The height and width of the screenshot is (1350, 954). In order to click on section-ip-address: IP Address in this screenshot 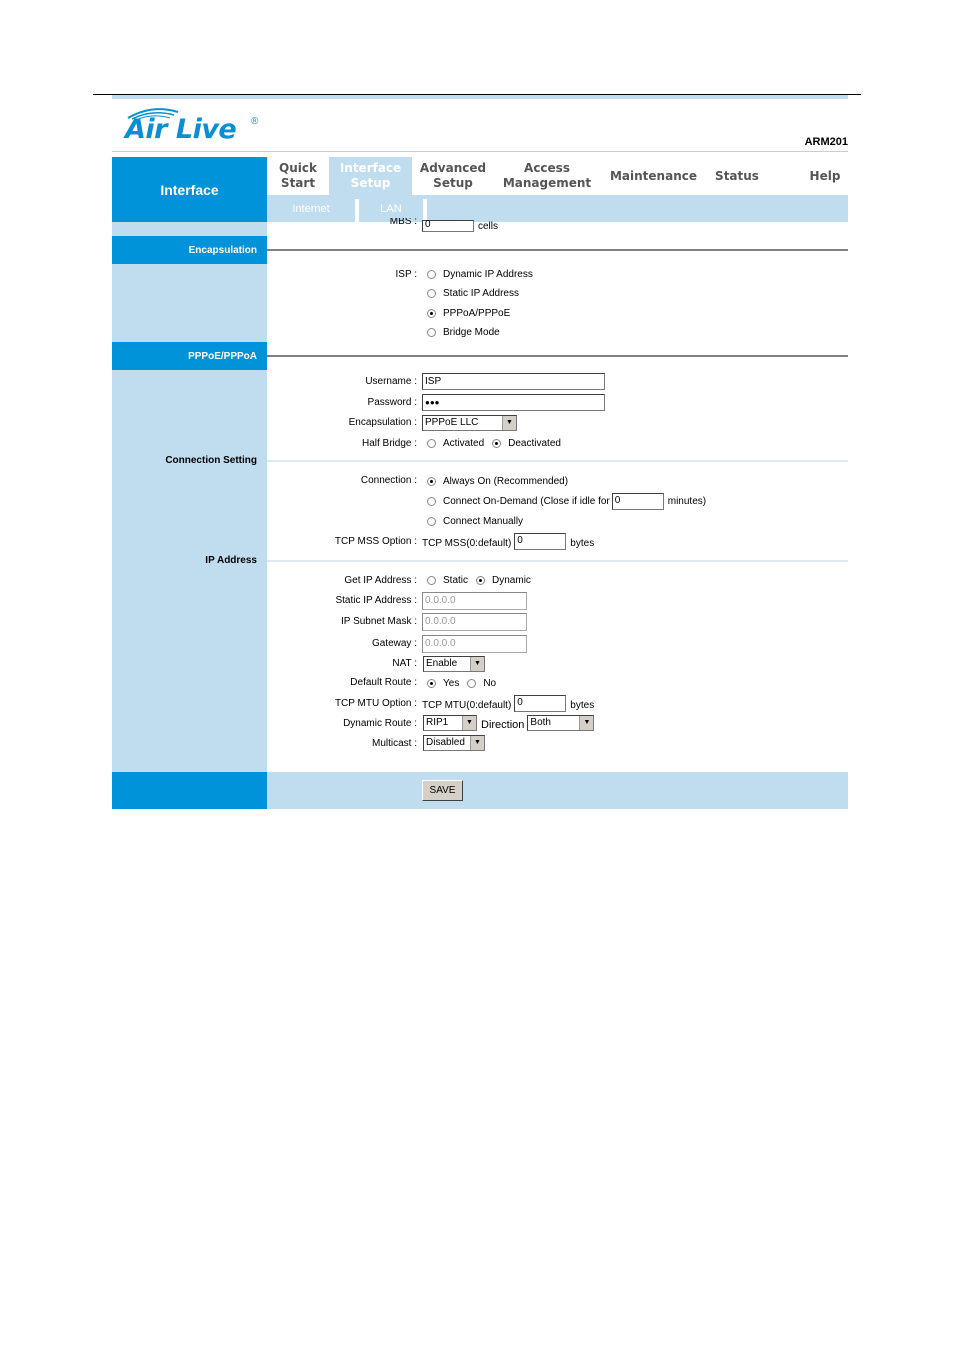, I will do `click(231, 560)`.